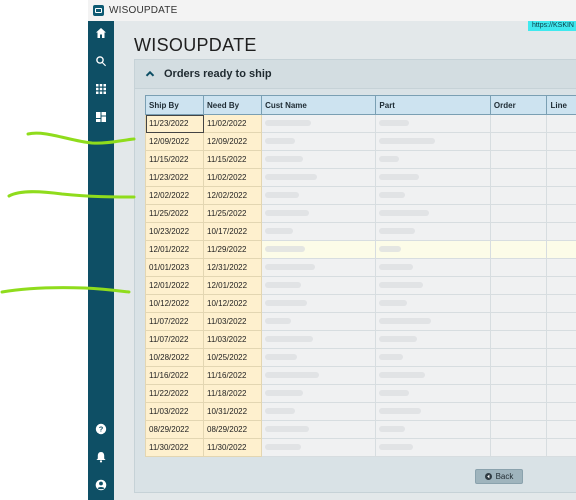  I want to click on table-row: 11/16/2022 11/16/2022, so click(360, 375).